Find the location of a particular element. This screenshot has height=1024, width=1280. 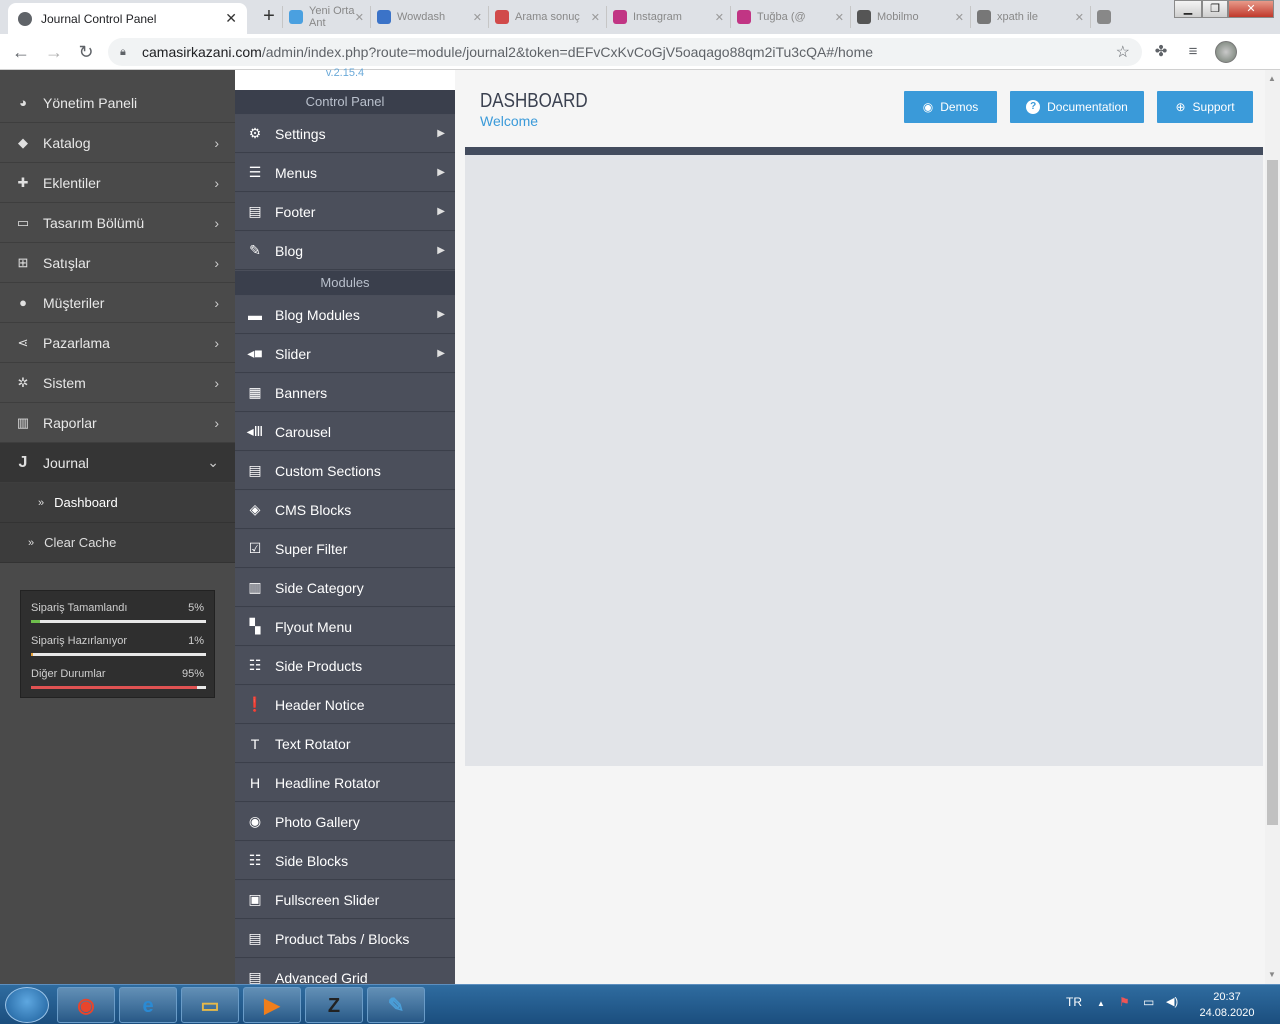

sidebar-subitem-clear-cache: » Clear Cache is located at coordinates (117, 543).